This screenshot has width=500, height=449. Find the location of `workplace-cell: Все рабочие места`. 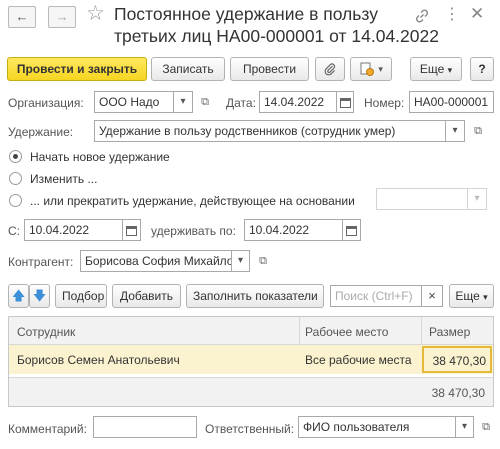

workplace-cell: Все рабочие места is located at coordinates (358, 360).